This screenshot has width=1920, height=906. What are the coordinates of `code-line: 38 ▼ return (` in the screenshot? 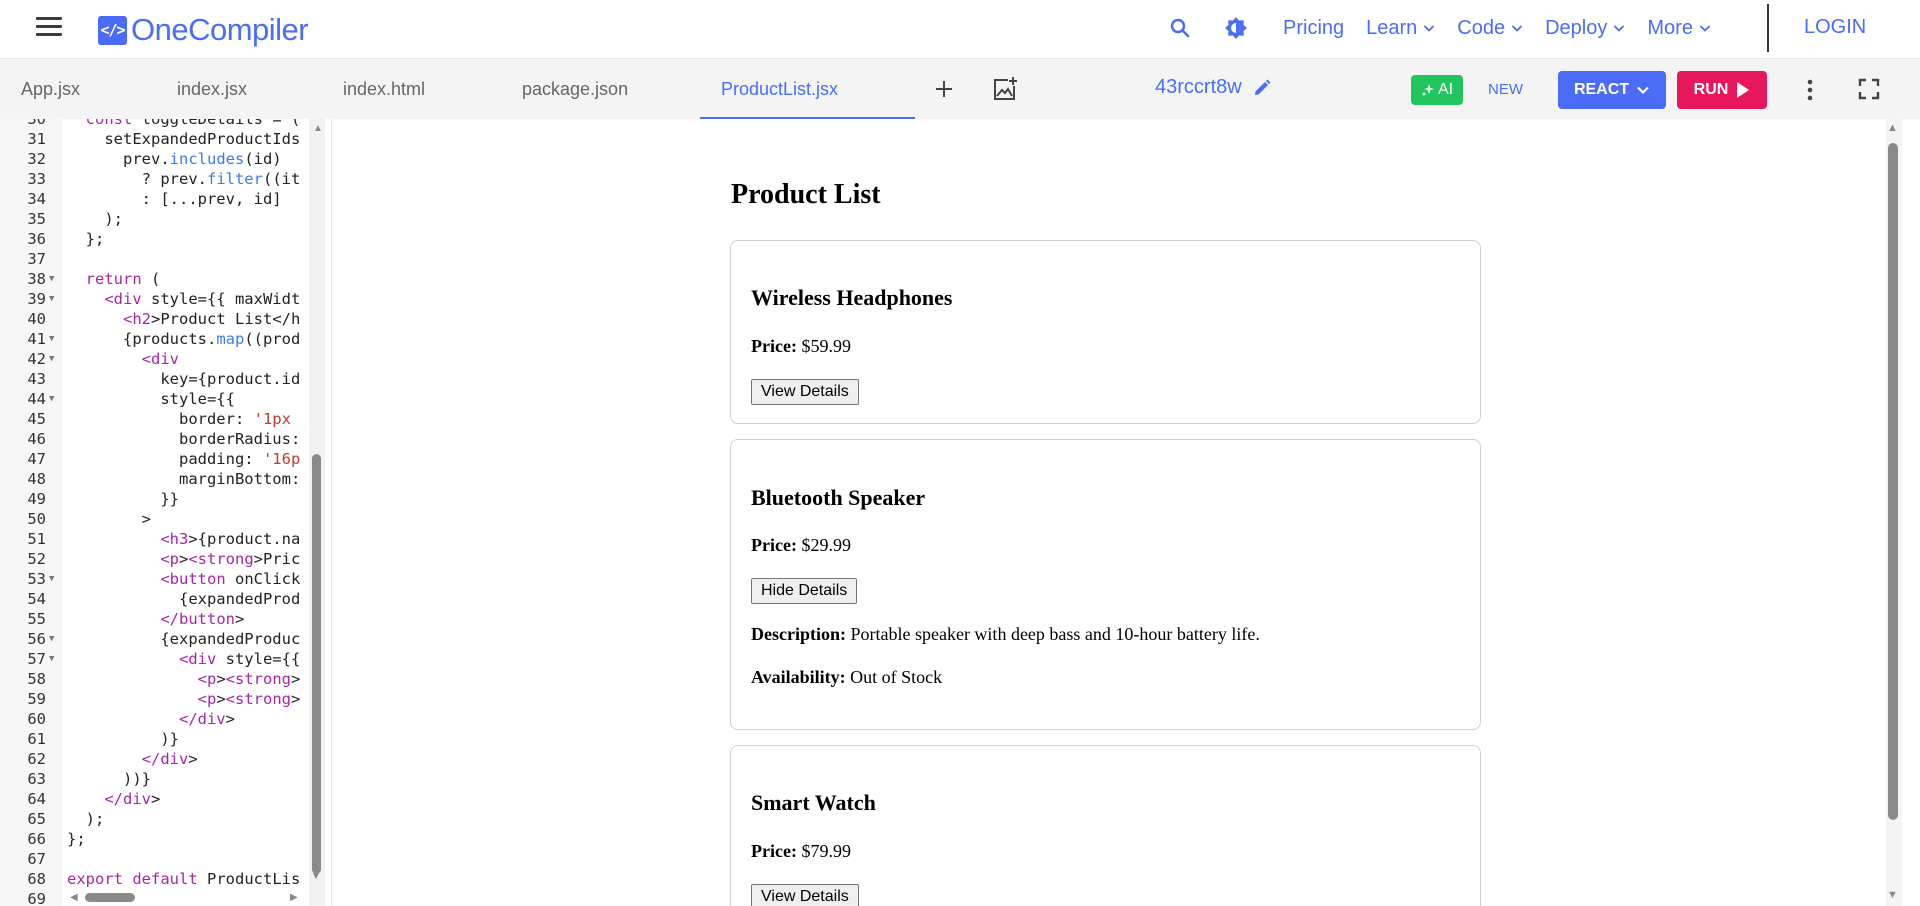 It's located at (165, 279).